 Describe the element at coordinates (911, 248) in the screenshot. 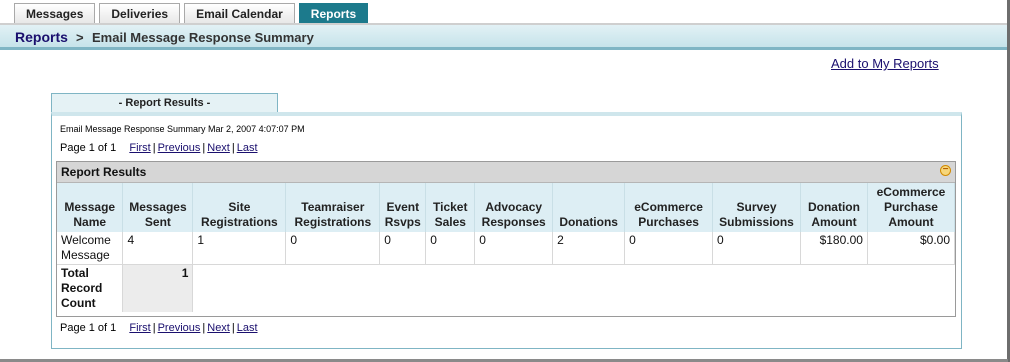

I see `table-cell: $0.00` at that location.